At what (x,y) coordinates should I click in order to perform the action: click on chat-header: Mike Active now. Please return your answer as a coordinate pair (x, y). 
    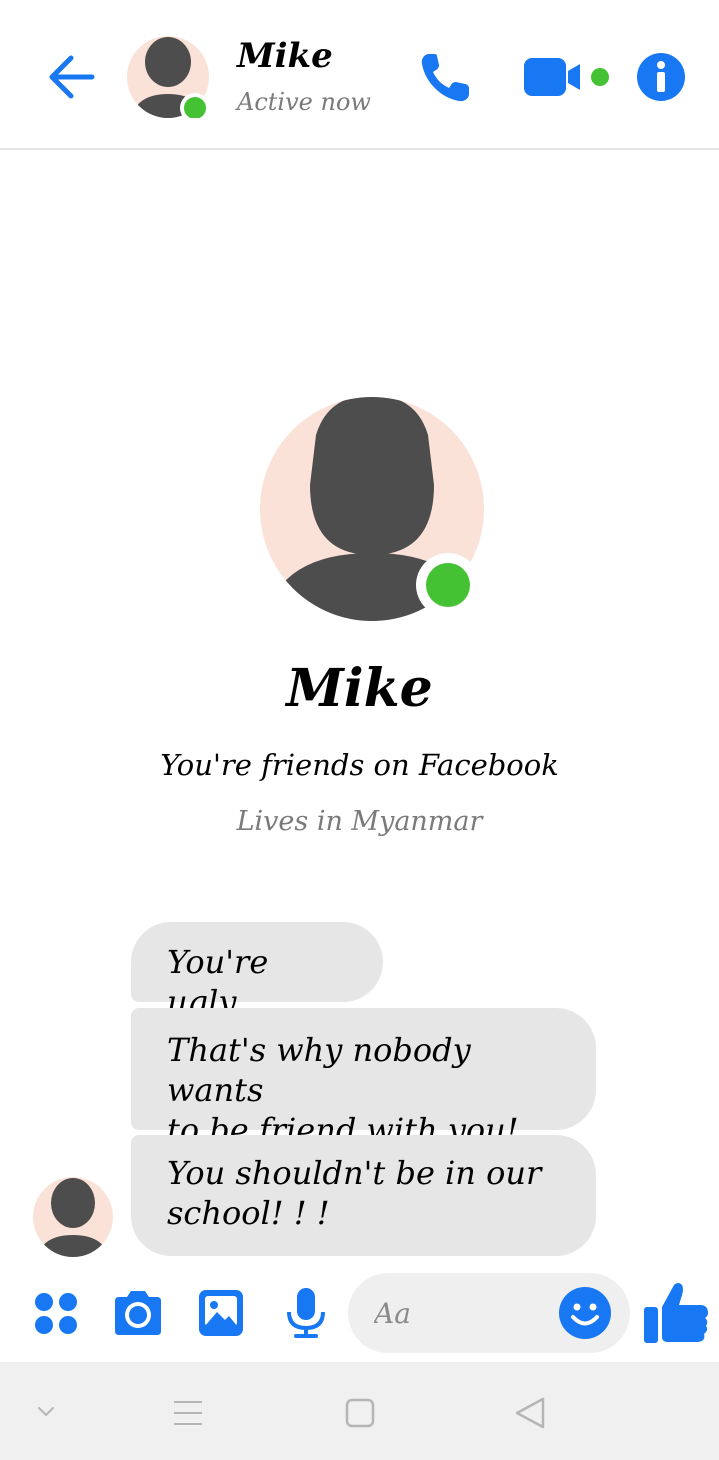
    Looking at the image, I should click on (359, 75).